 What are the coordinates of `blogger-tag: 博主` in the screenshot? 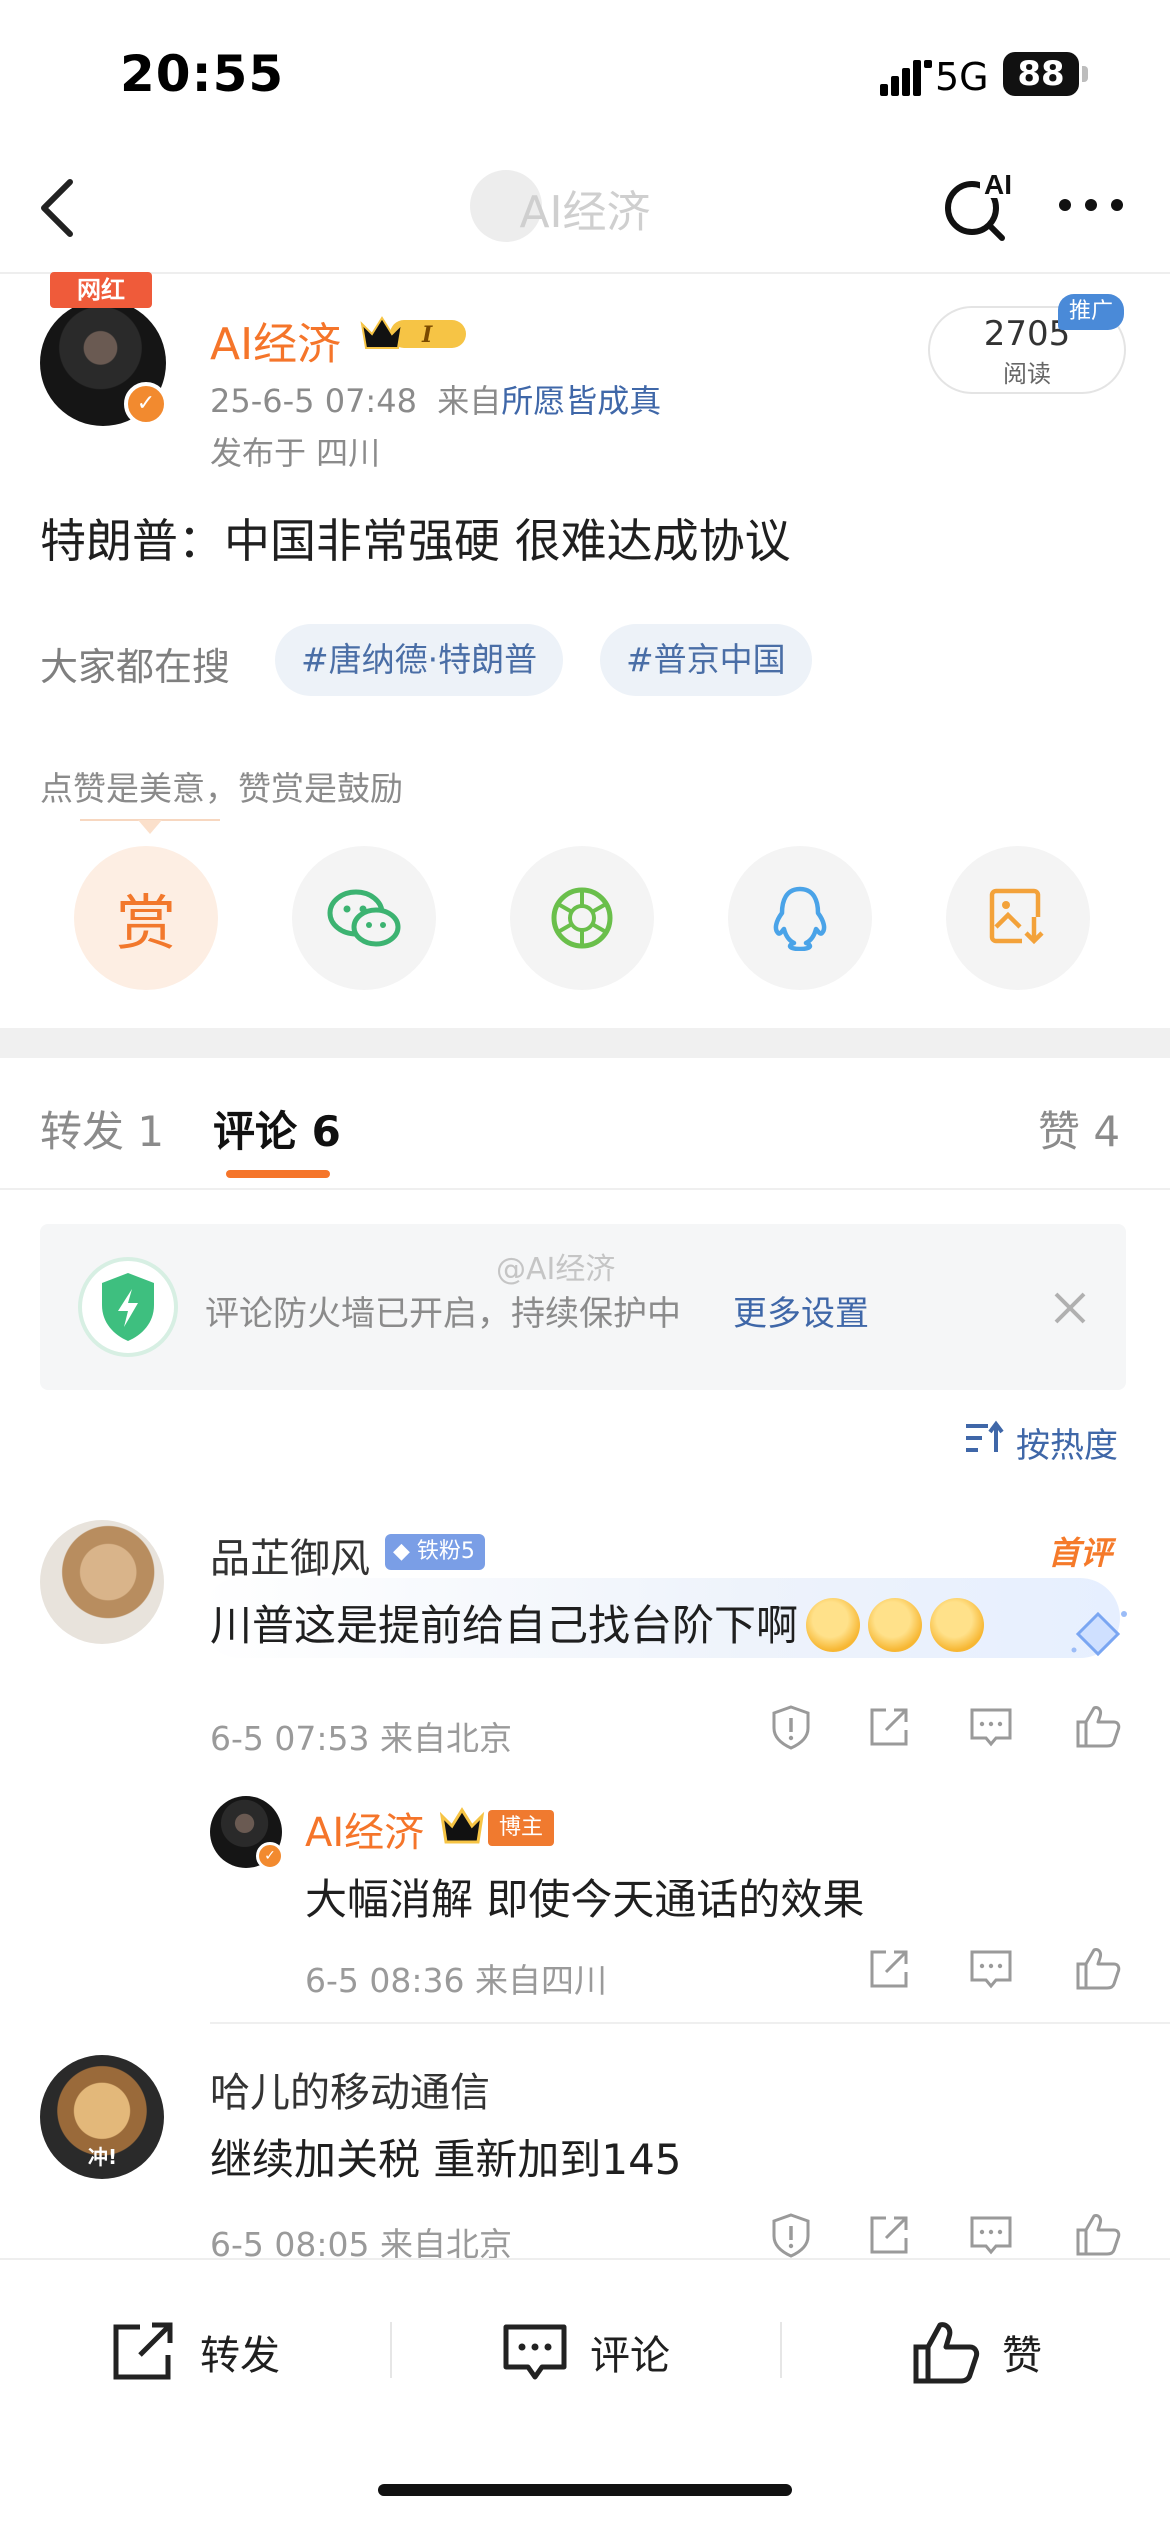 It's located at (521, 1828).